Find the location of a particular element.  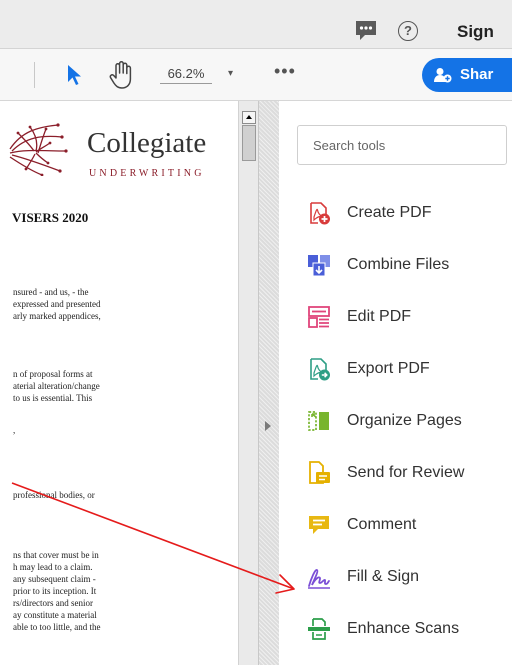

document-line: to us is essential. This is located at coordinates (53, 398).